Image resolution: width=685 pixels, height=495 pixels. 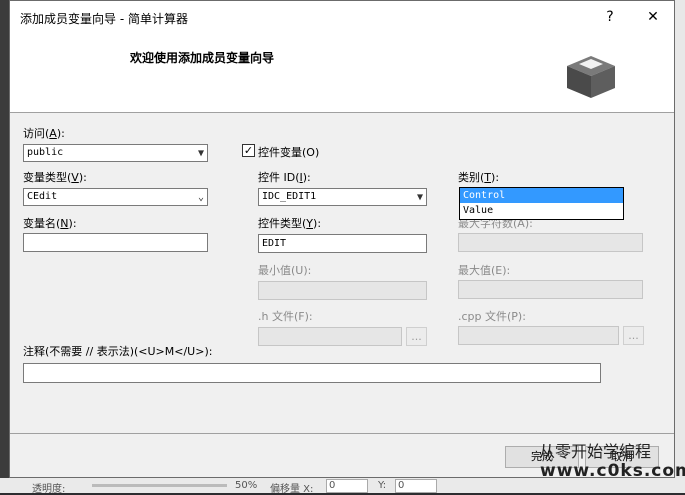 What do you see at coordinates (159, 485) in the screenshot?
I see `opacity-slider` at bounding box center [159, 485].